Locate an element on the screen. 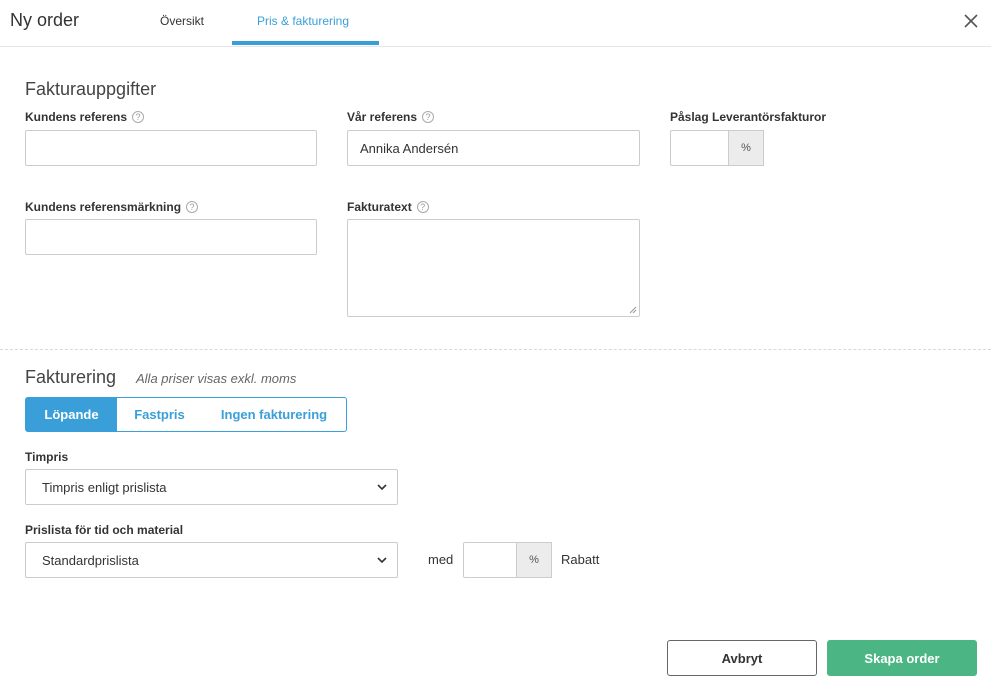 Image resolution: width=991 pixels, height=686 pixels. section-divider is located at coordinates (495, 349).